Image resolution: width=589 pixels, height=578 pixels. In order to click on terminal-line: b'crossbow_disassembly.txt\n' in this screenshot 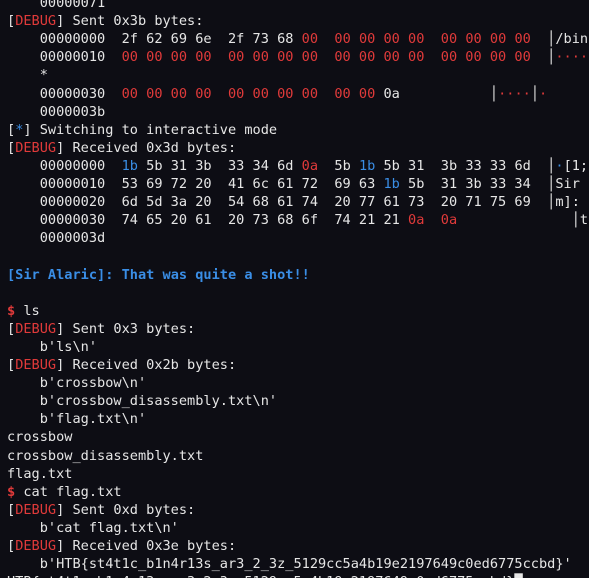, I will do `click(142, 401)`.